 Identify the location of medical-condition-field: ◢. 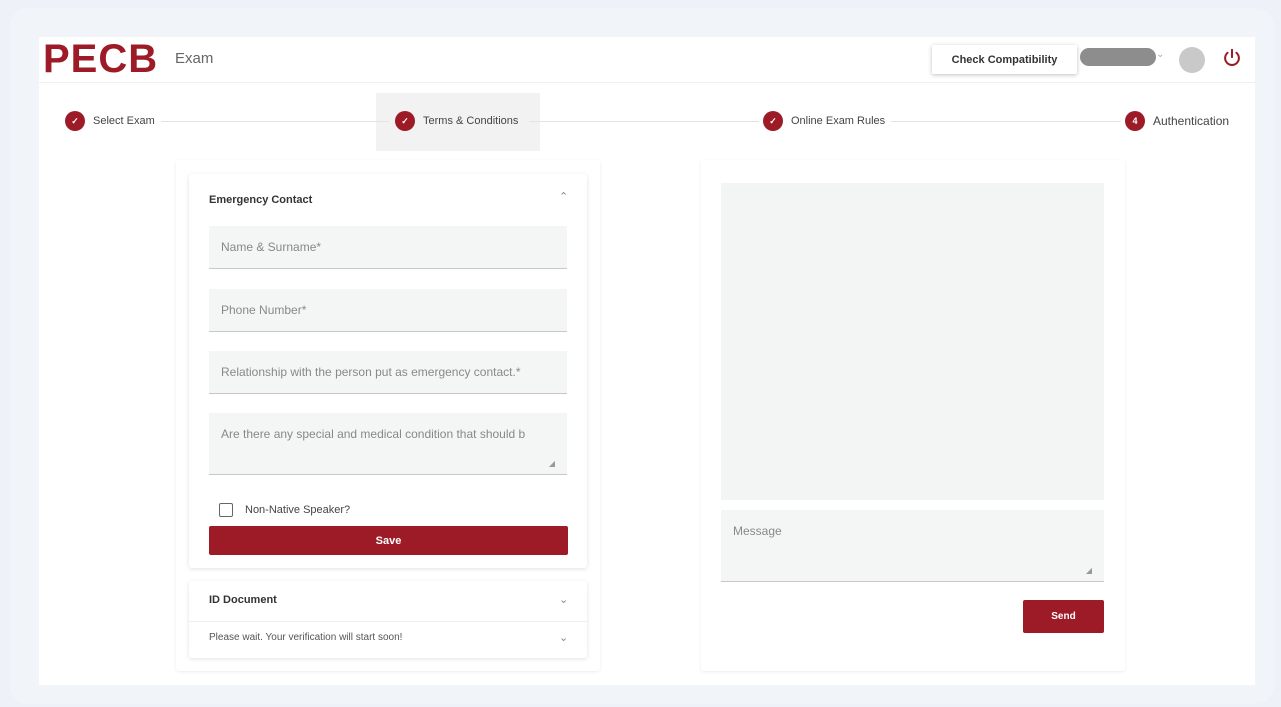
(388, 444).